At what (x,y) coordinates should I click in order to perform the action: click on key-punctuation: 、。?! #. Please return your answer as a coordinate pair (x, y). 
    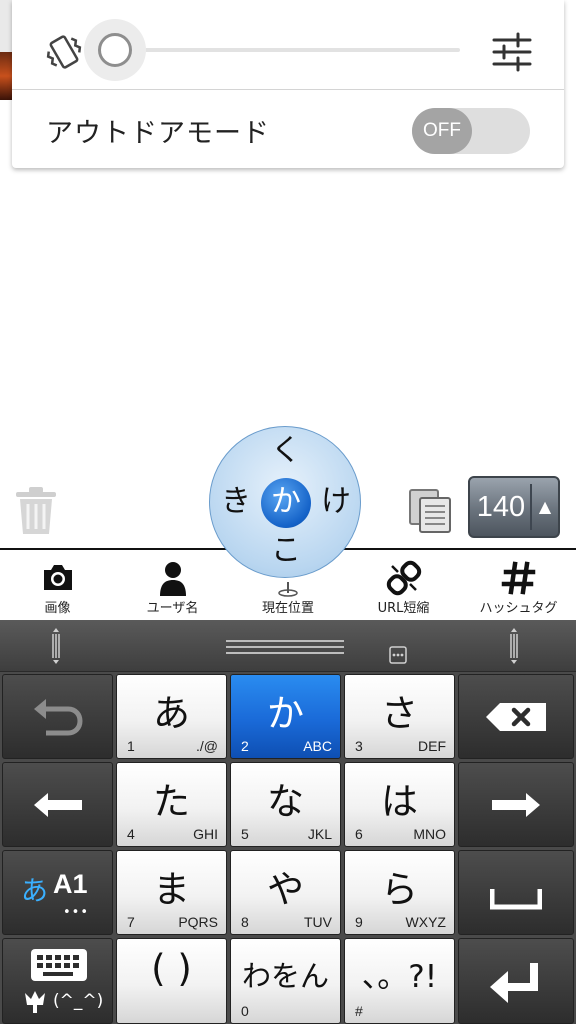
    Looking at the image, I should click on (399, 981).